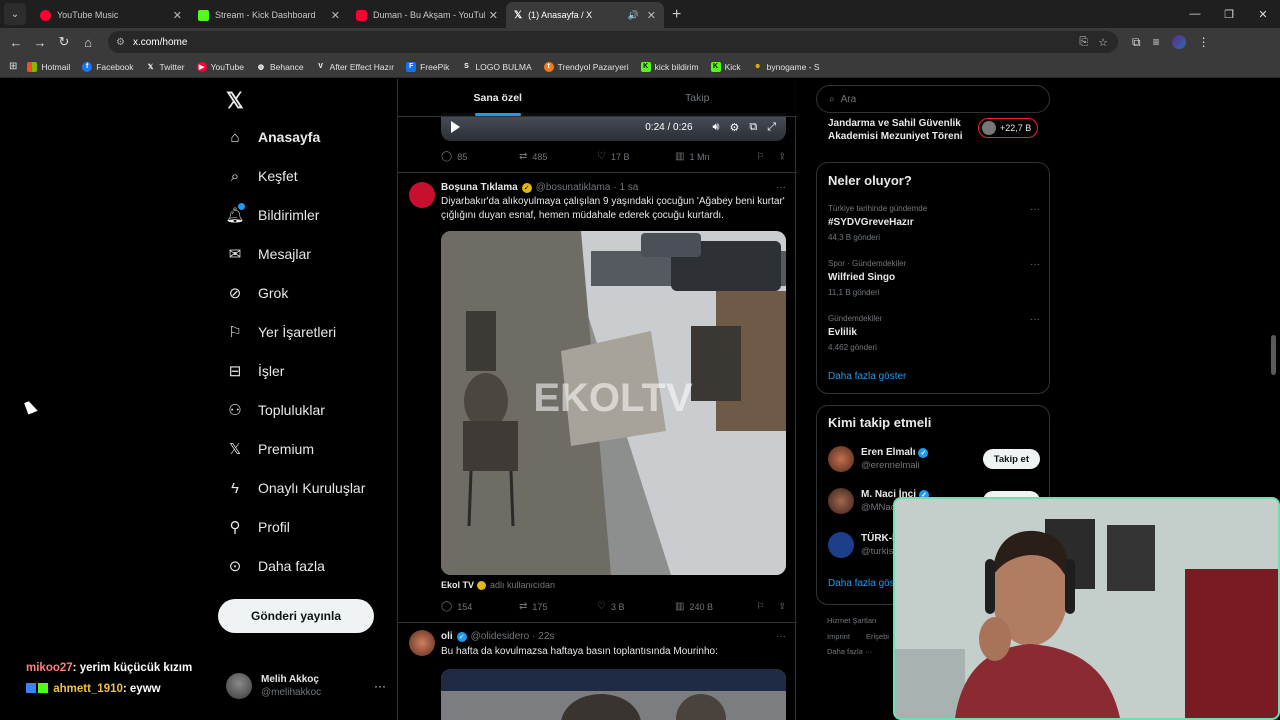 The height and width of the screenshot is (720, 1280). Describe the element at coordinates (714, 156) in the screenshot. I see `views-button: ▥ 1 Mn` at that location.